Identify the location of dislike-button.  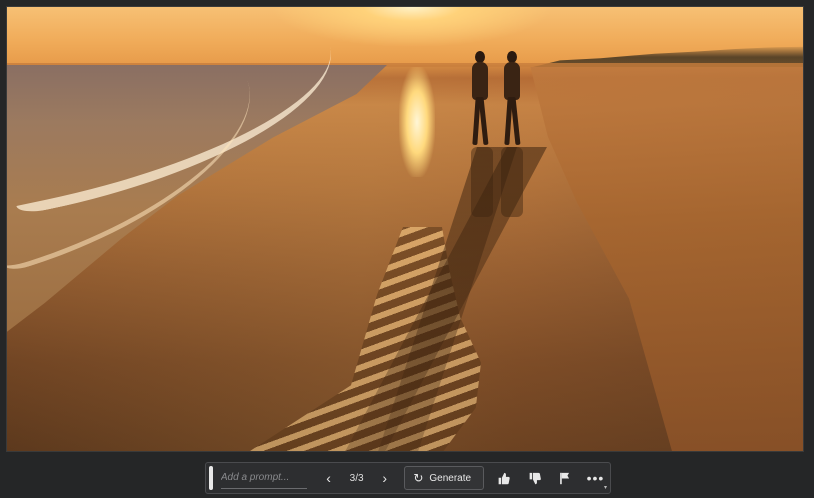
(534, 478).